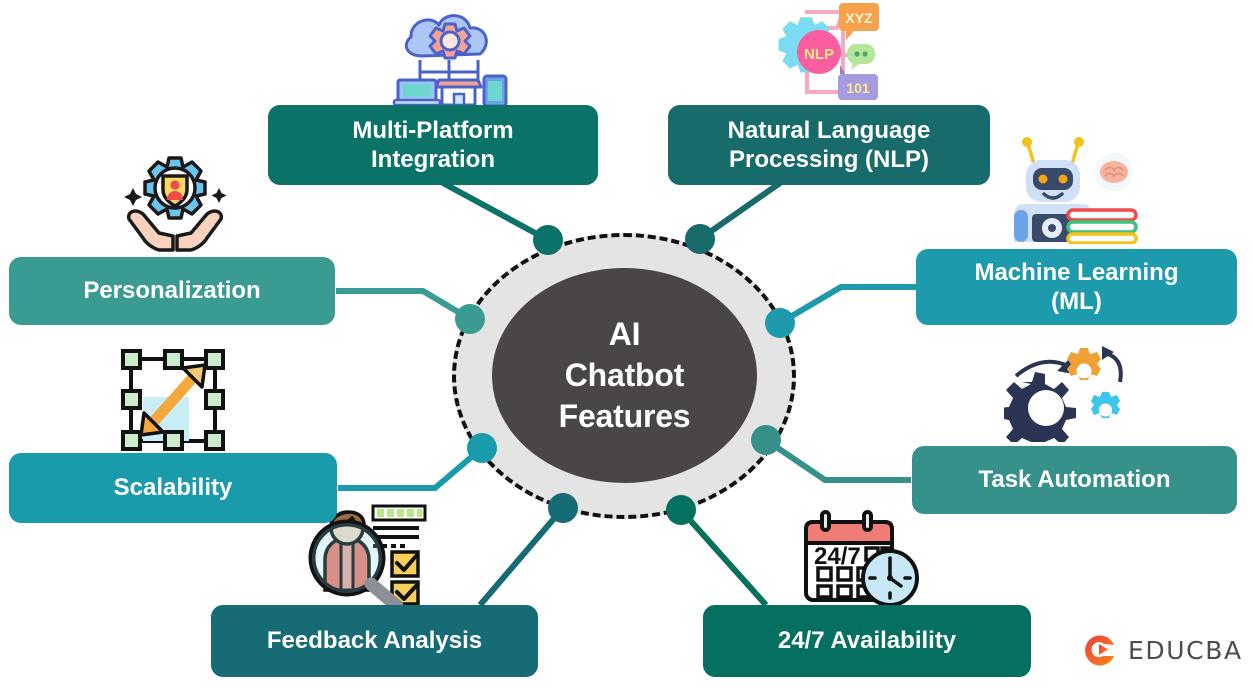  I want to click on connector-scalability, so click(411, 468).